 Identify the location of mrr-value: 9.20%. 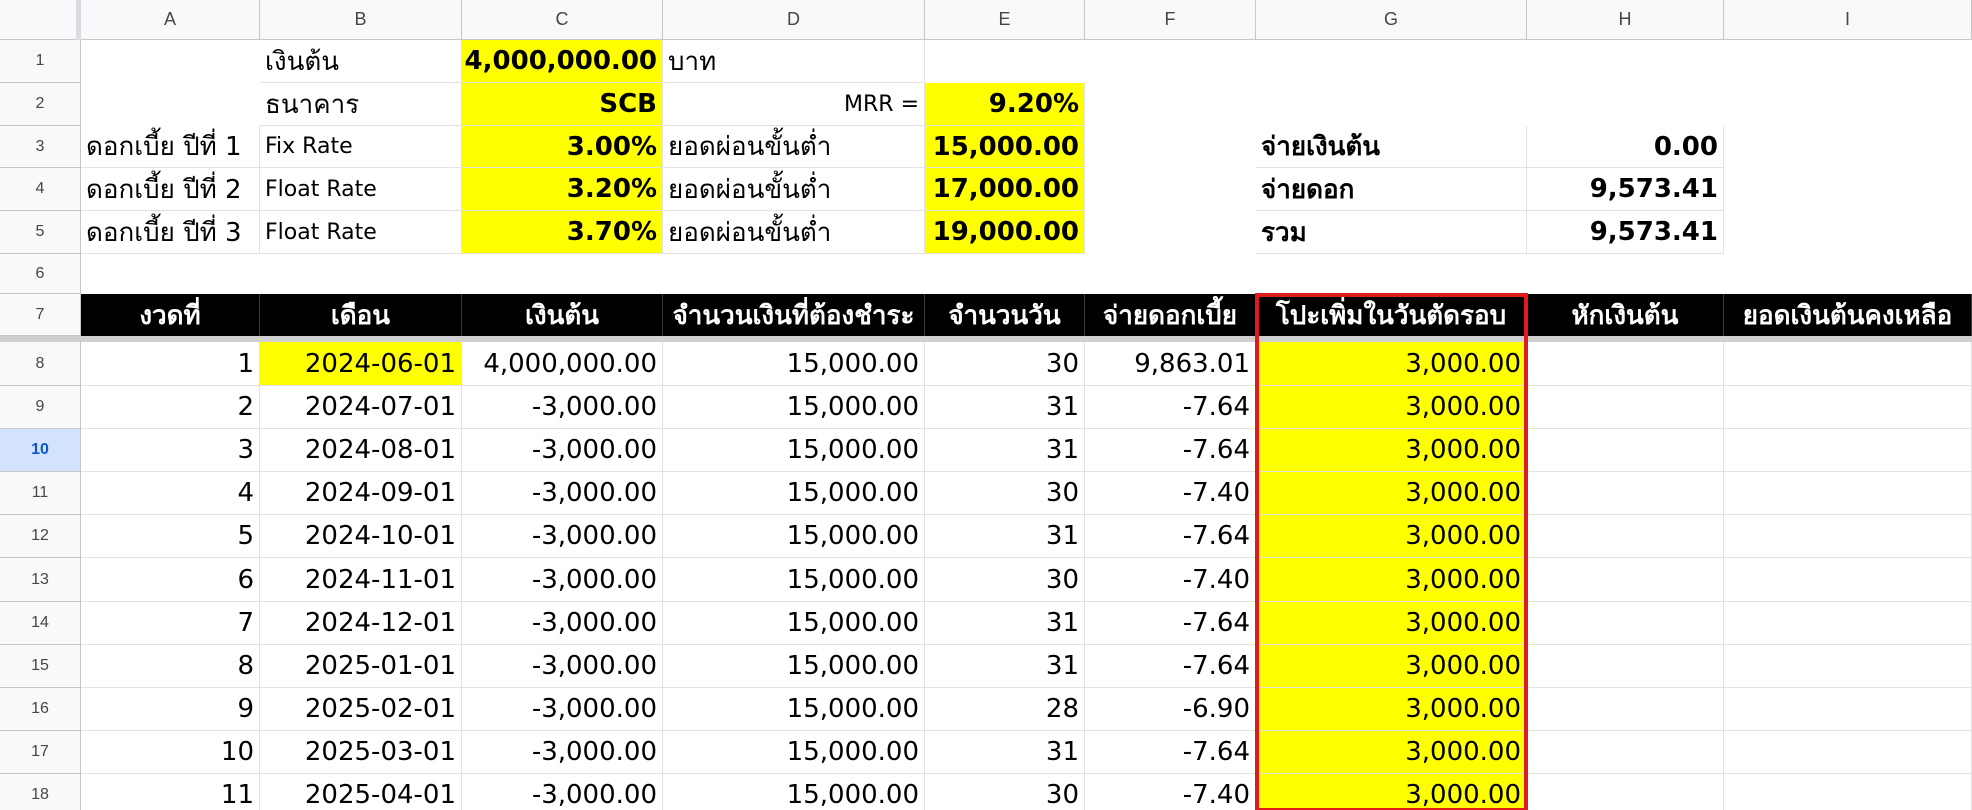
(1005, 104).